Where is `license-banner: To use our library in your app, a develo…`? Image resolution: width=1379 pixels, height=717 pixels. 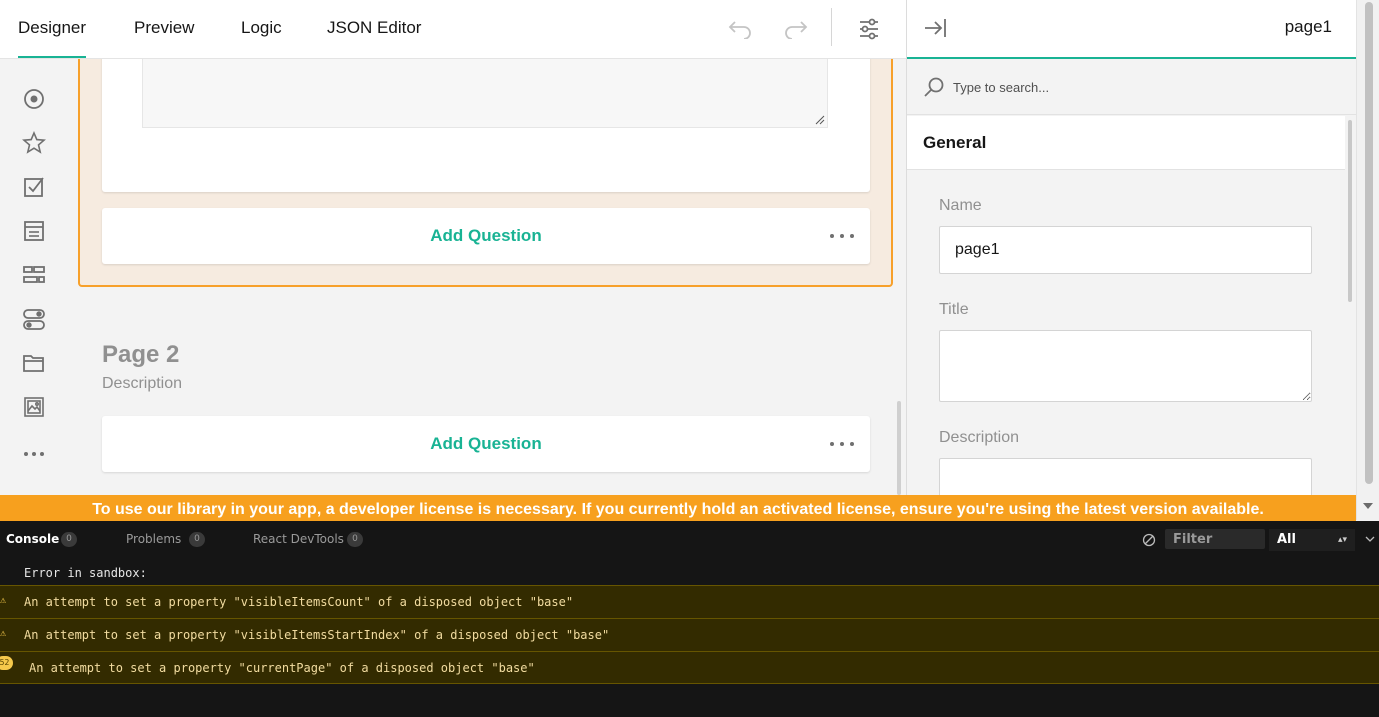 license-banner: To use our library in your app, a develo… is located at coordinates (678, 508).